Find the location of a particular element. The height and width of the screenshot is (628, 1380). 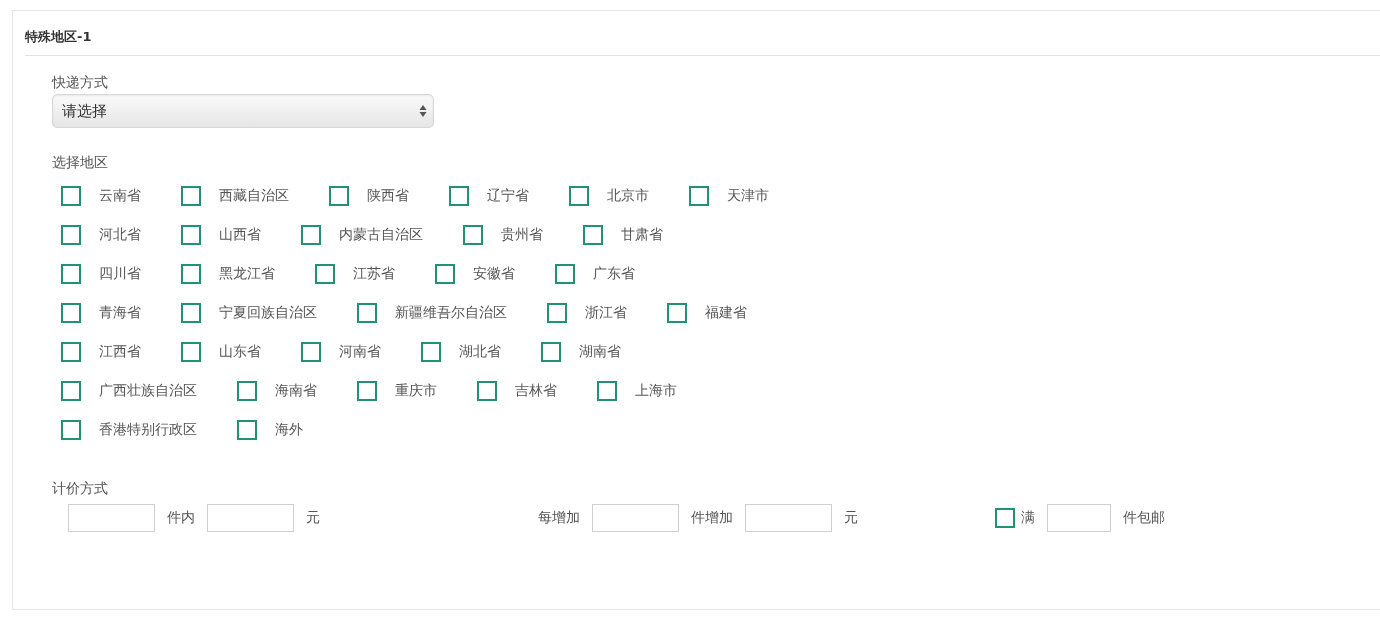

region-label: 海外 is located at coordinates (289, 430).